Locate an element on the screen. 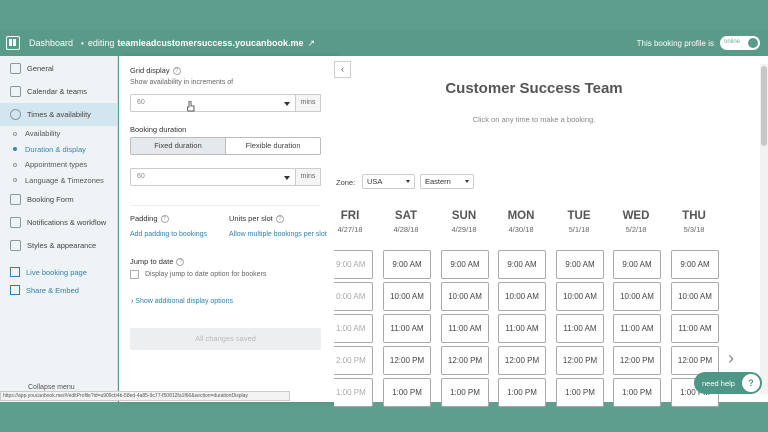  live-booking-page-link: Live booking page is located at coordinates (58, 272).